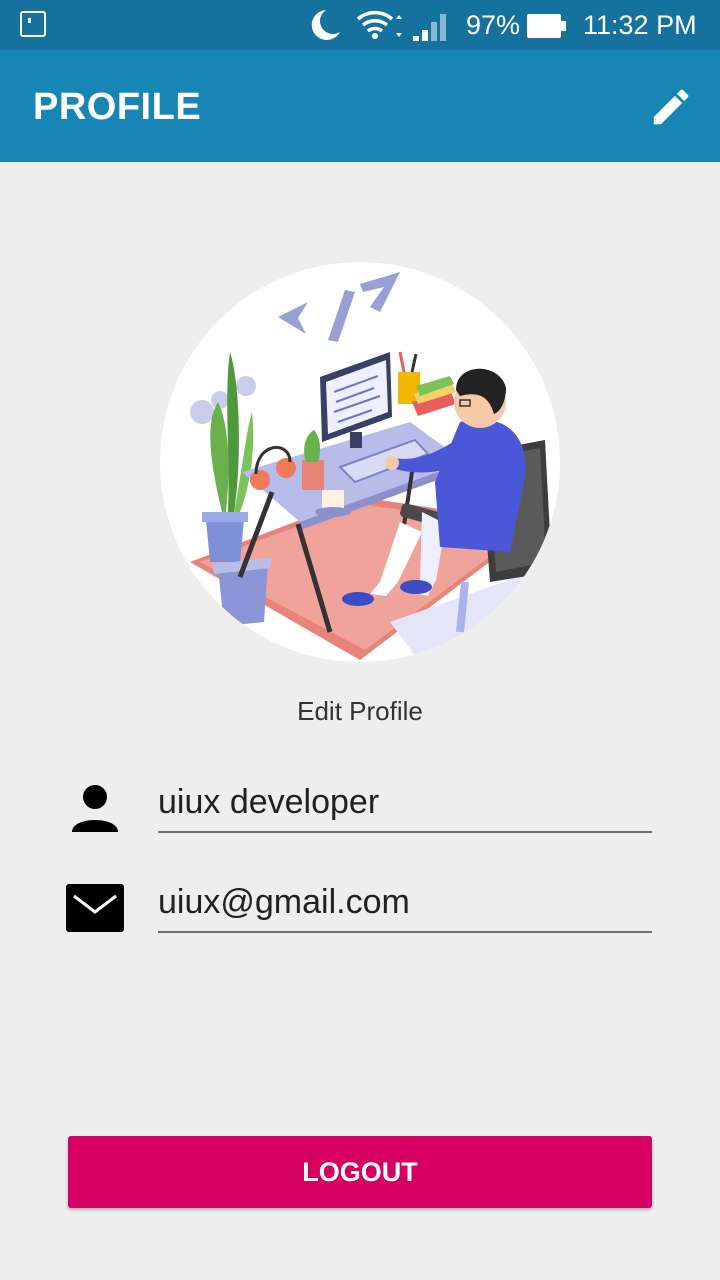  I want to click on email-field: uiux@gmail.com, so click(405, 905).